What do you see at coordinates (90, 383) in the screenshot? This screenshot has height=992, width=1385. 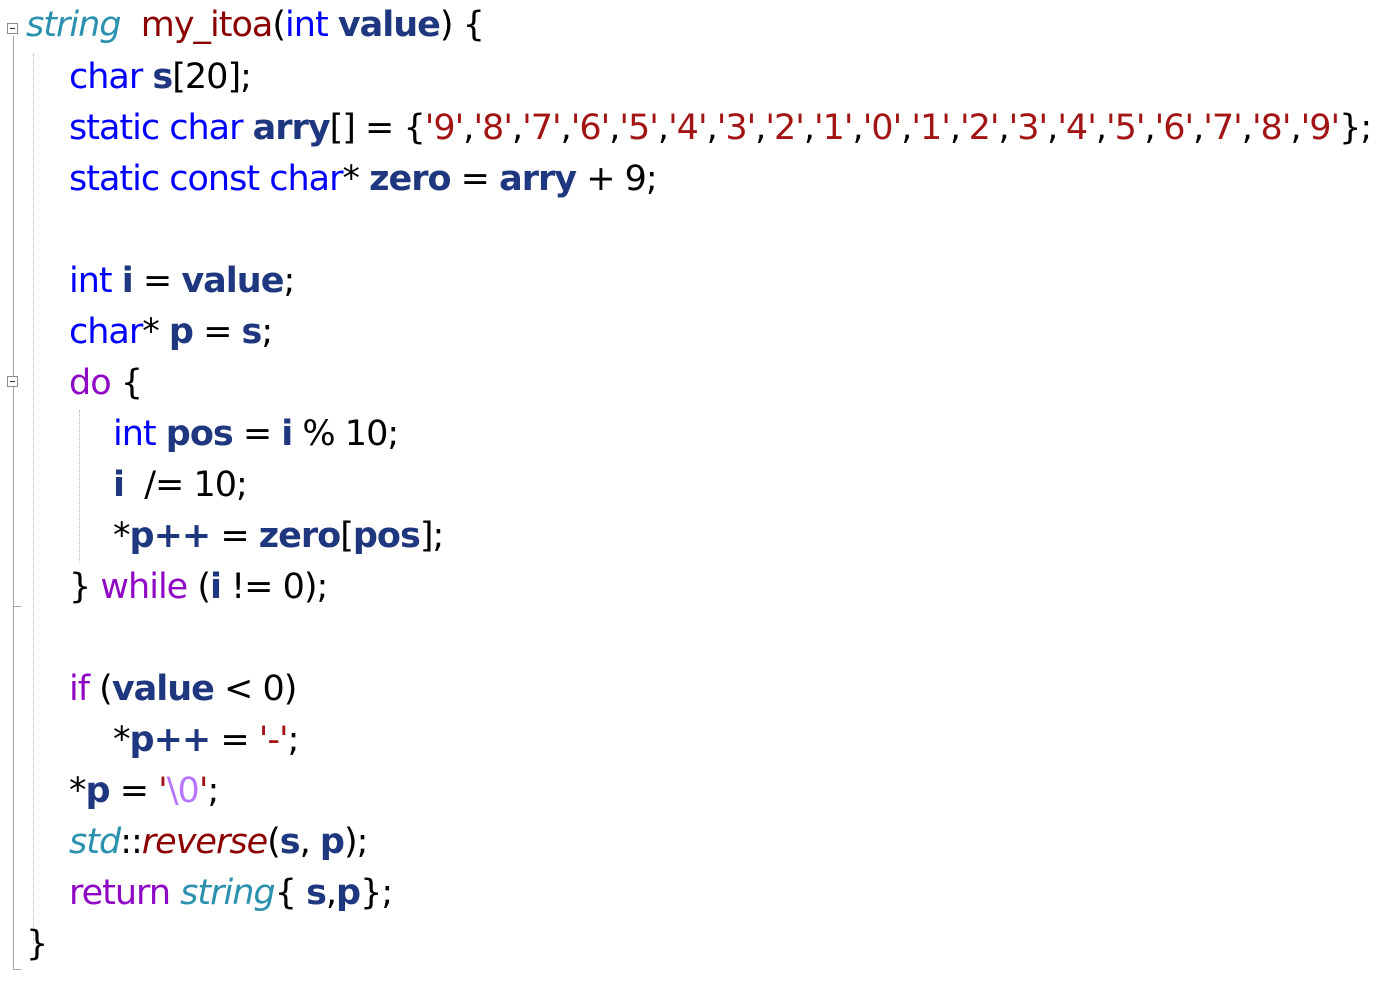 I see `code-token: do` at bounding box center [90, 383].